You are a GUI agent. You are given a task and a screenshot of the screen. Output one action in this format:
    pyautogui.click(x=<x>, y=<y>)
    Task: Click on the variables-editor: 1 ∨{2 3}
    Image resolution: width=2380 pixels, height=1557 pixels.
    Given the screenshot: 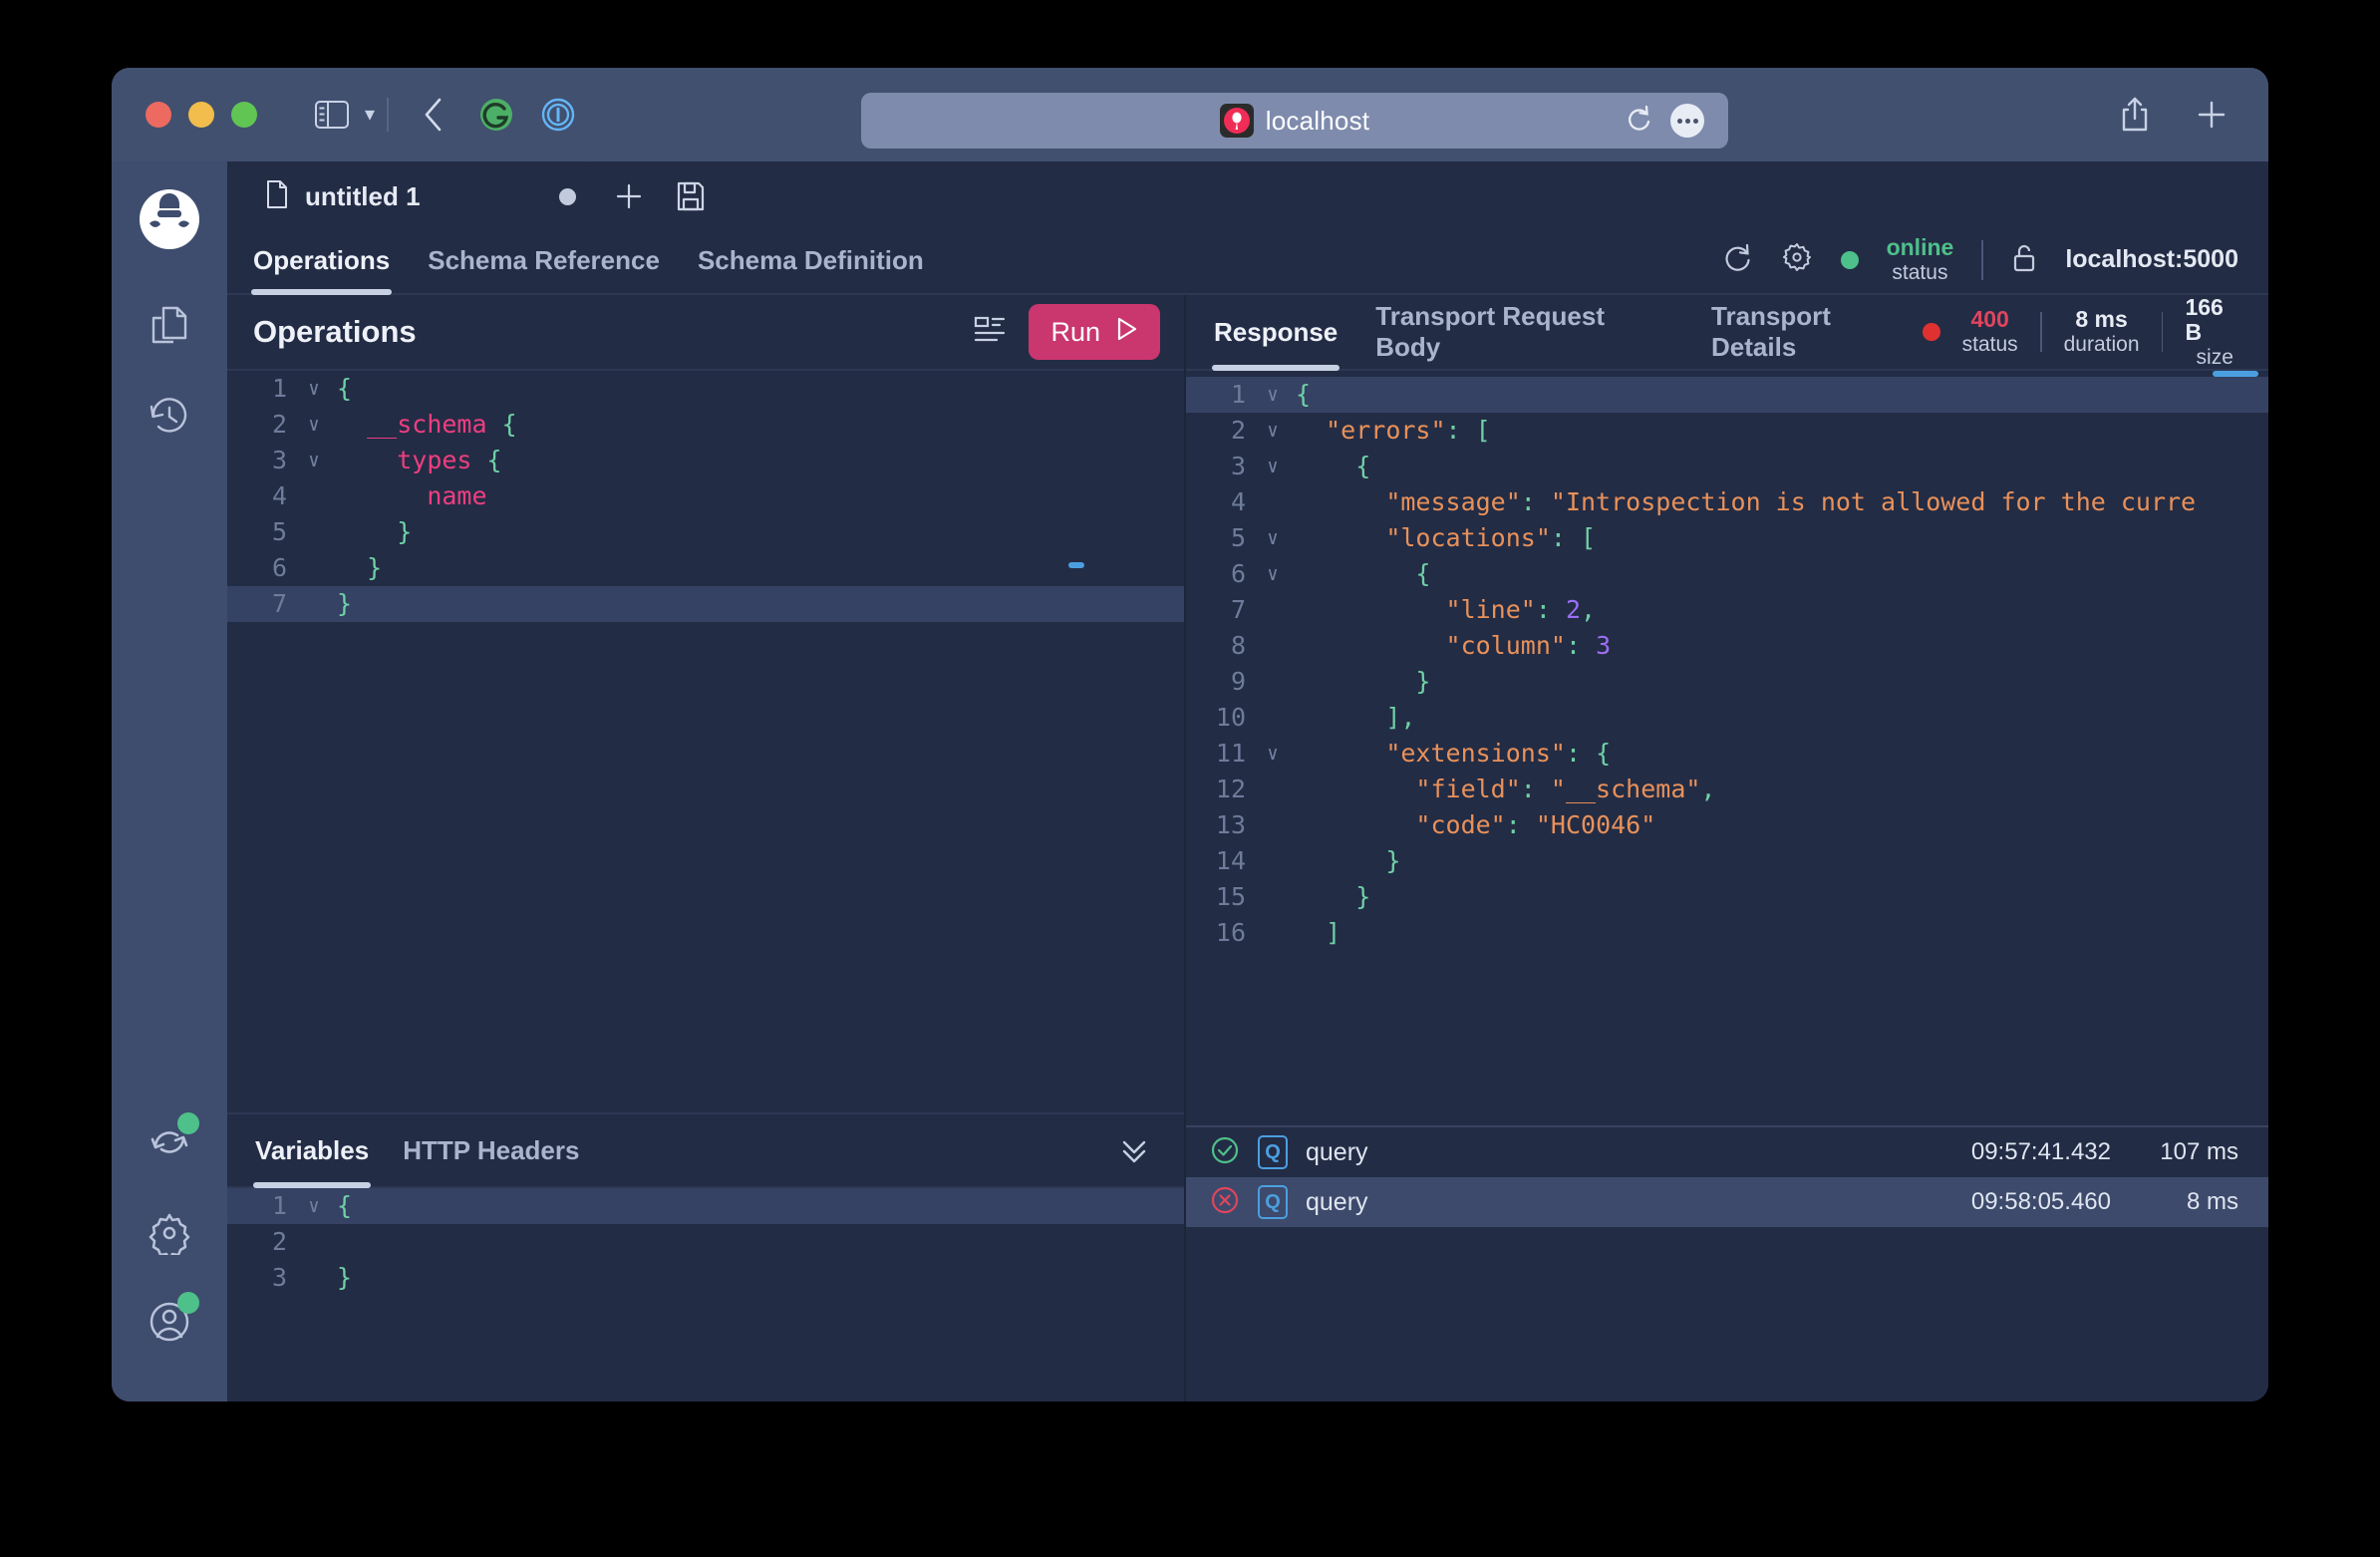 What is the action you would take?
    pyautogui.click(x=705, y=1294)
    